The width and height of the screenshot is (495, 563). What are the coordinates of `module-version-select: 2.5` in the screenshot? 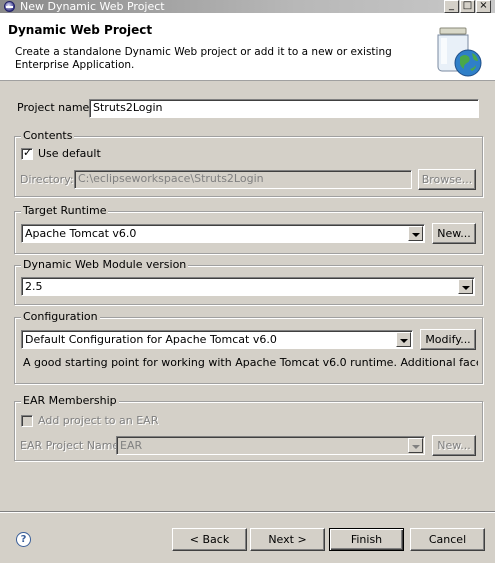 It's located at (248, 286).